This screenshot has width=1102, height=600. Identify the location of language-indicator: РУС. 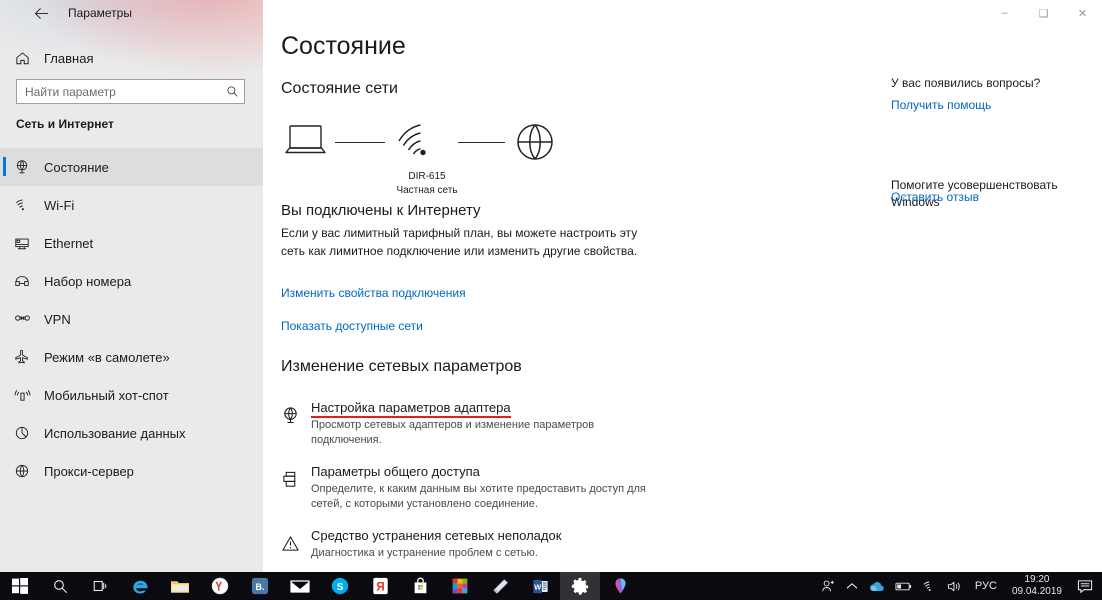
(986, 586).